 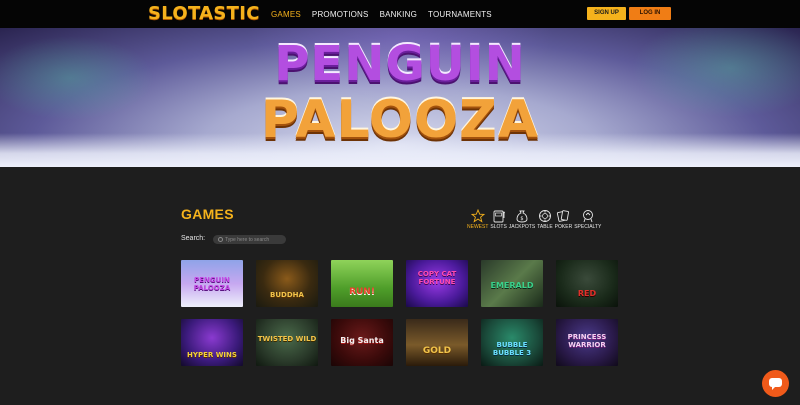 I want to click on main-nav: GAMES PROMOTIONS BANKING TOURNAMENTS, so click(x=381, y=14).